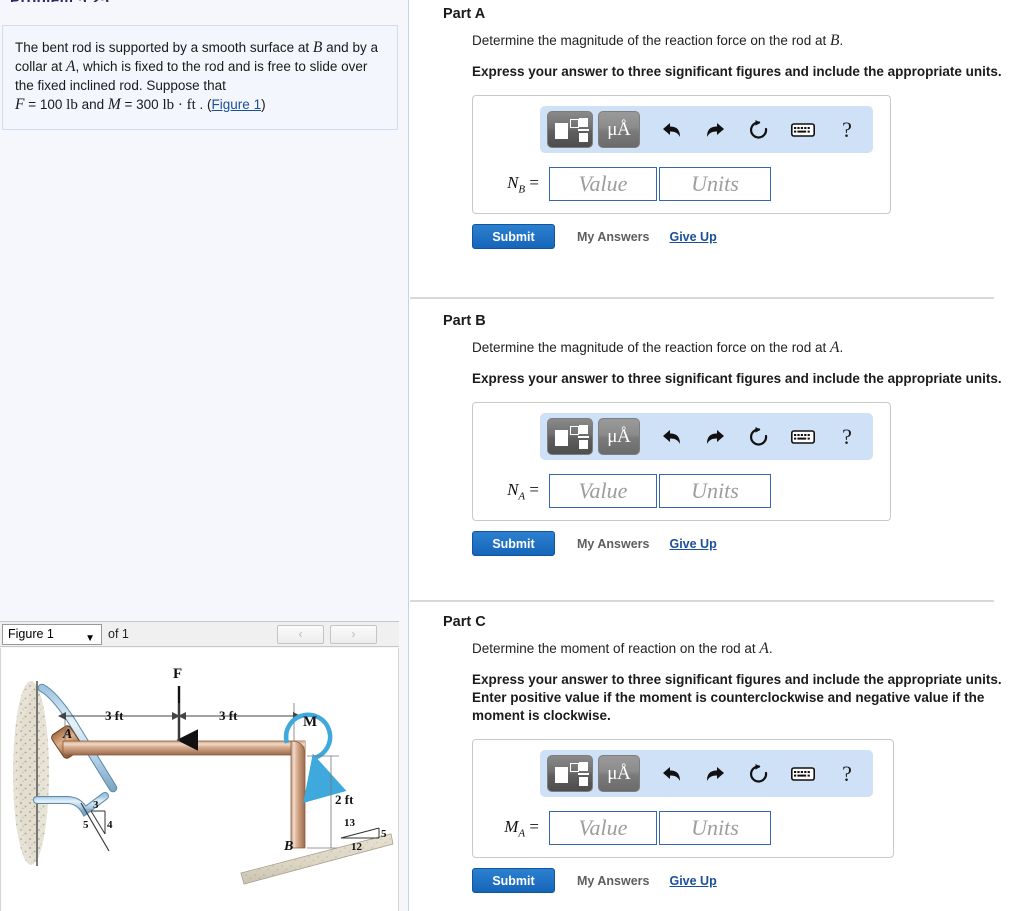 This screenshot has height=911, width=1024. I want to click on part-a-give-up-link: Give Up, so click(692, 237).